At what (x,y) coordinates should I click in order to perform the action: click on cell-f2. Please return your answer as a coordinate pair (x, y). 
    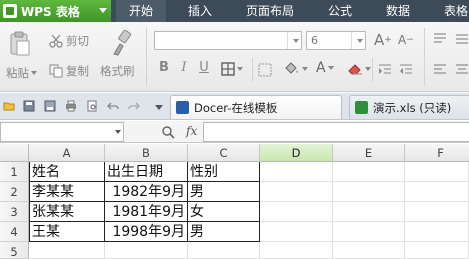
    Looking at the image, I should click on (437, 192).